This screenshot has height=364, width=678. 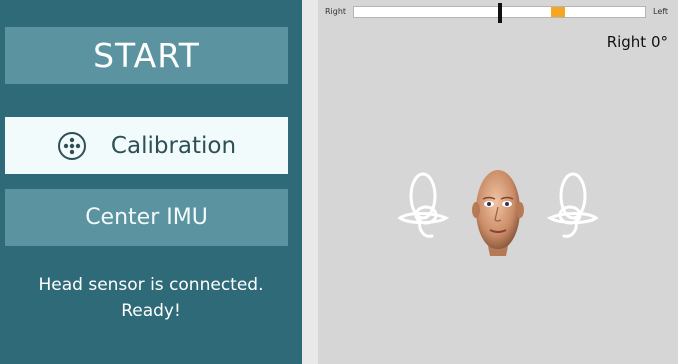 I want to click on head-visualization, so click(x=498, y=213).